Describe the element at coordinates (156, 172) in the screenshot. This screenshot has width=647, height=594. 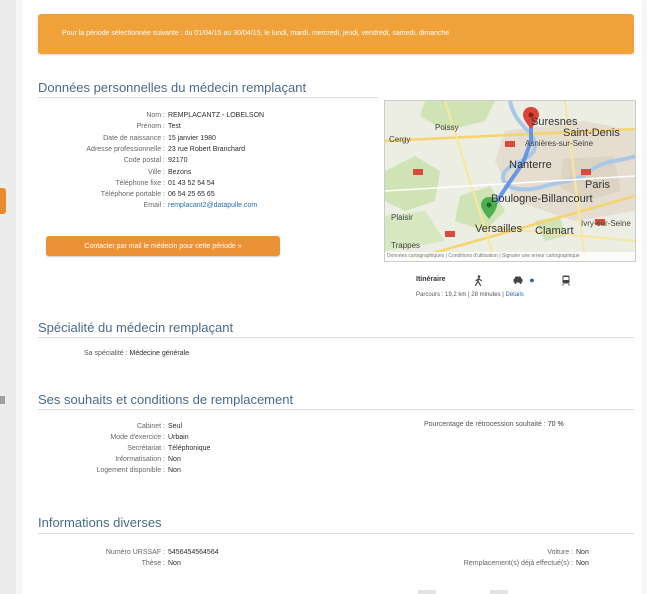
I see `field-label: Ville :` at that location.